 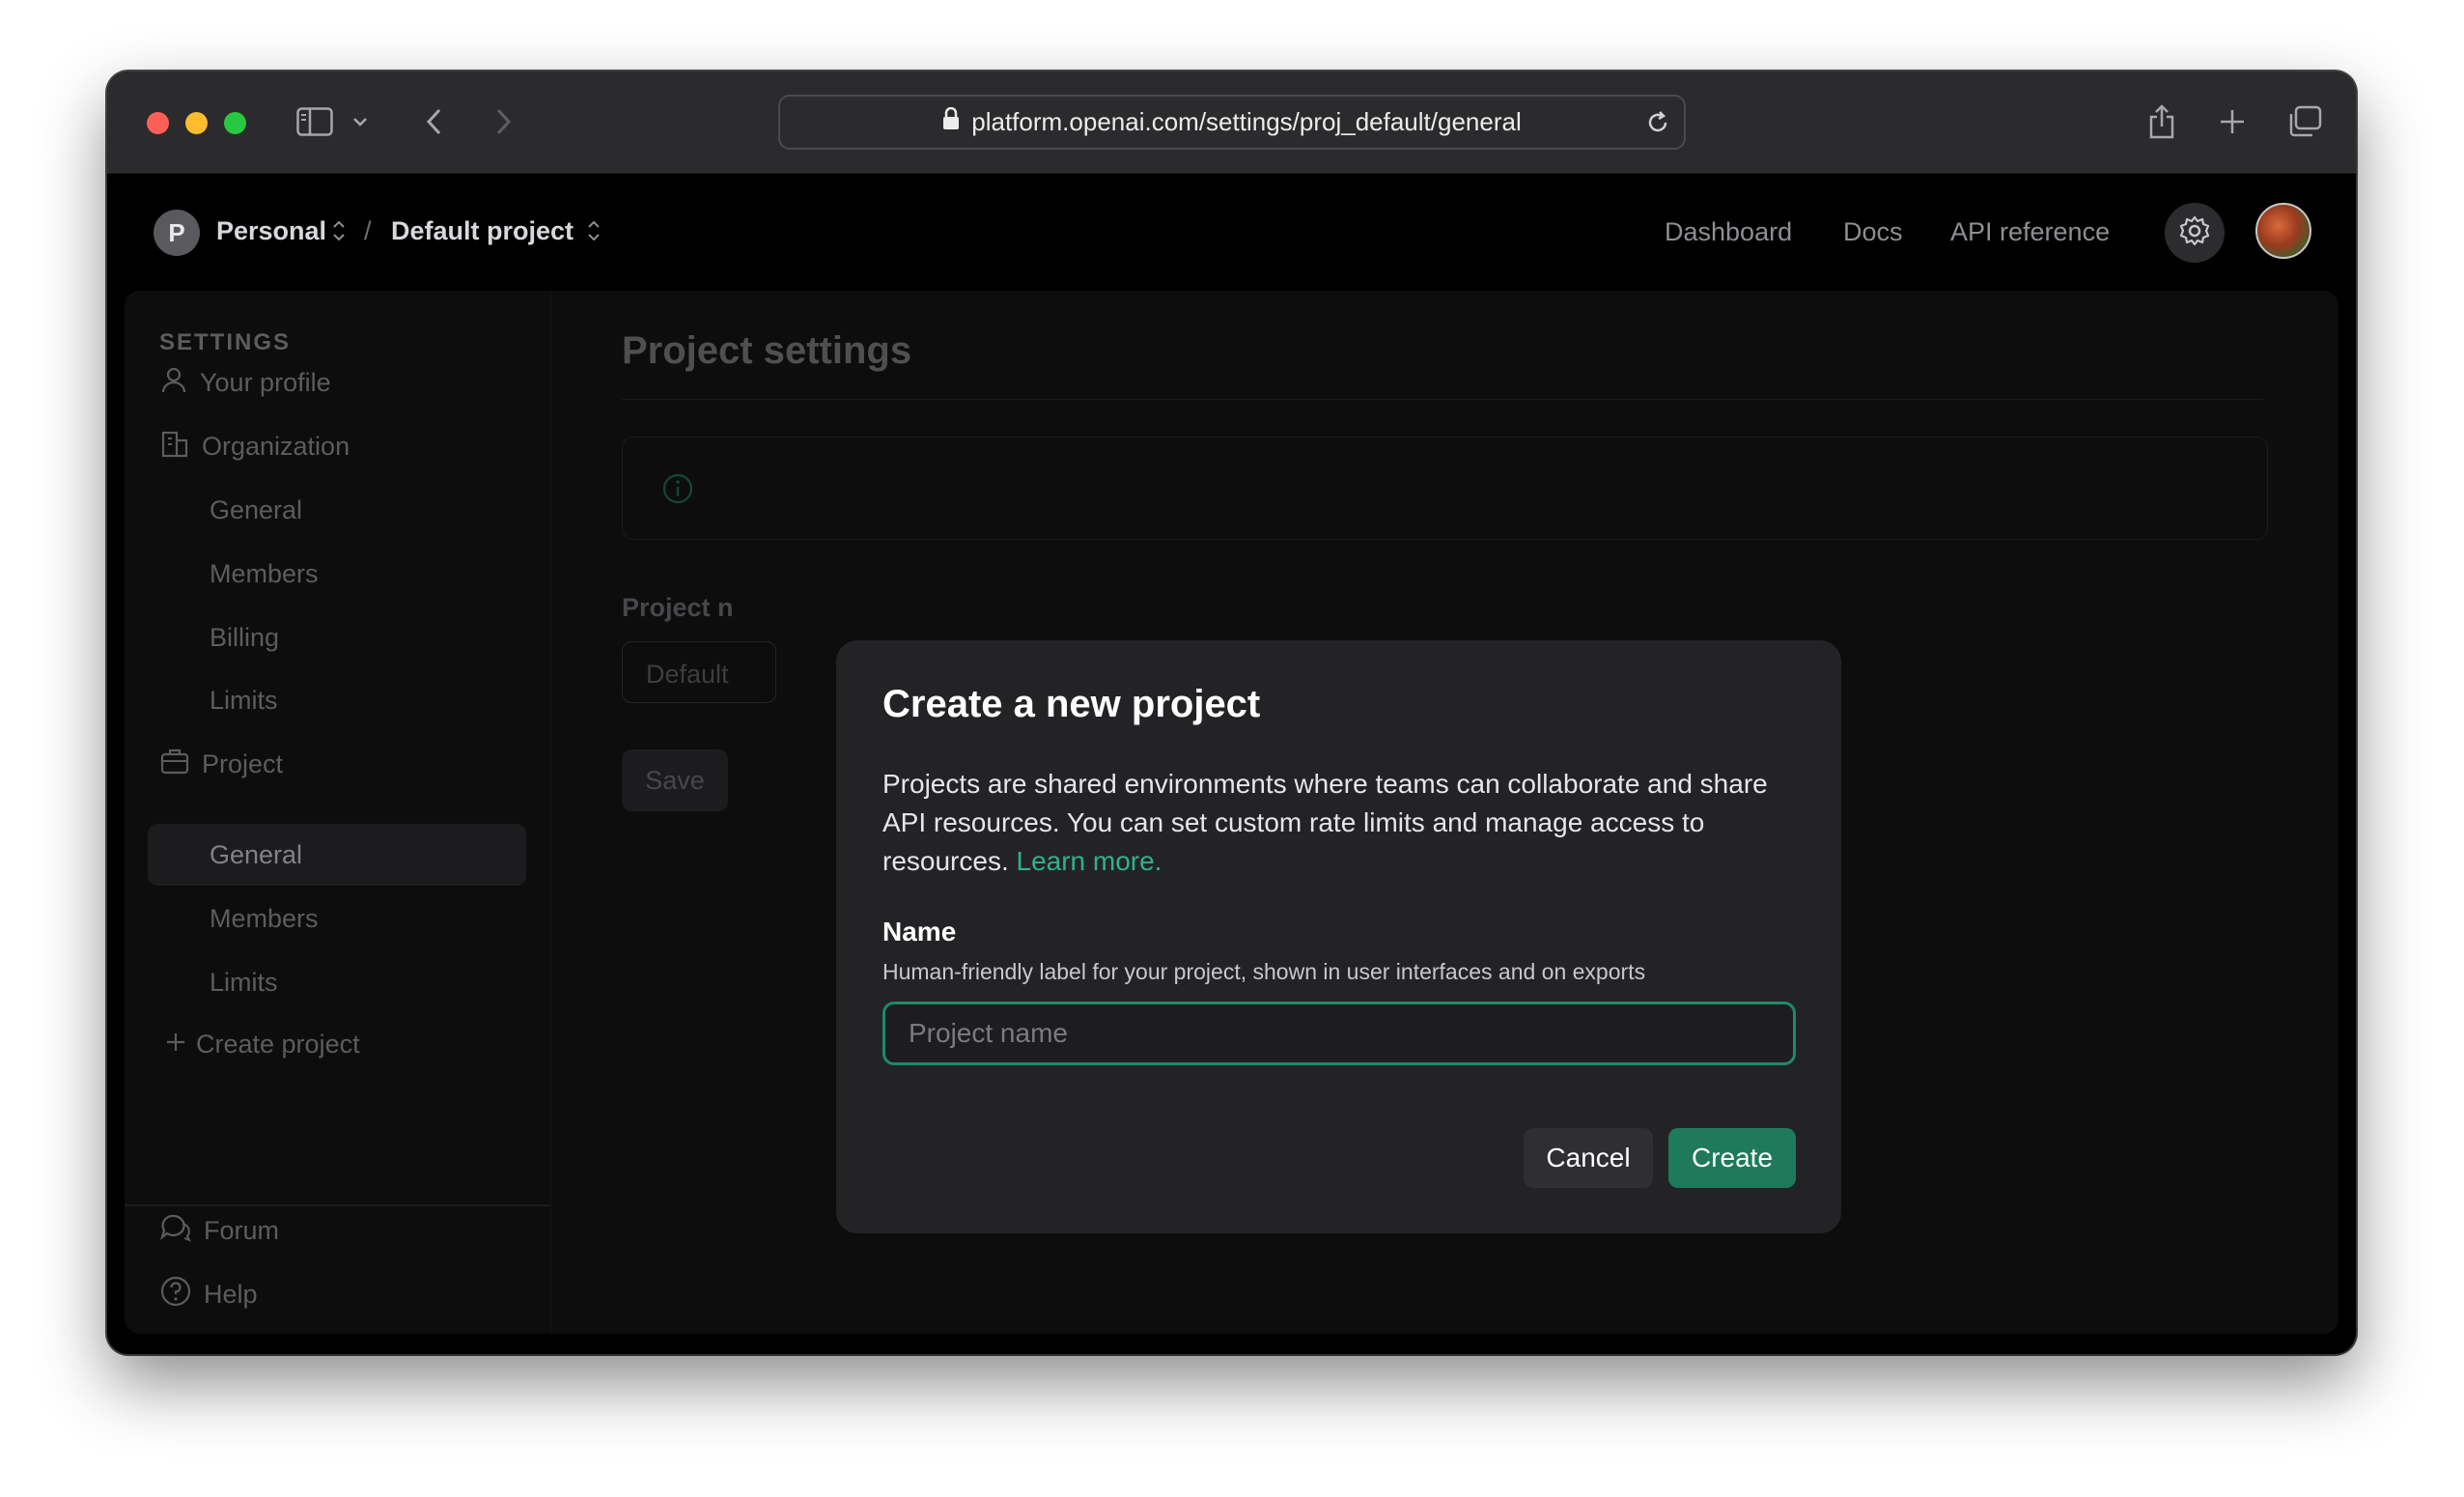 What do you see at coordinates (503, 121) in the screenshot?
I see `forward-icon` at bounding box center [503, 121].